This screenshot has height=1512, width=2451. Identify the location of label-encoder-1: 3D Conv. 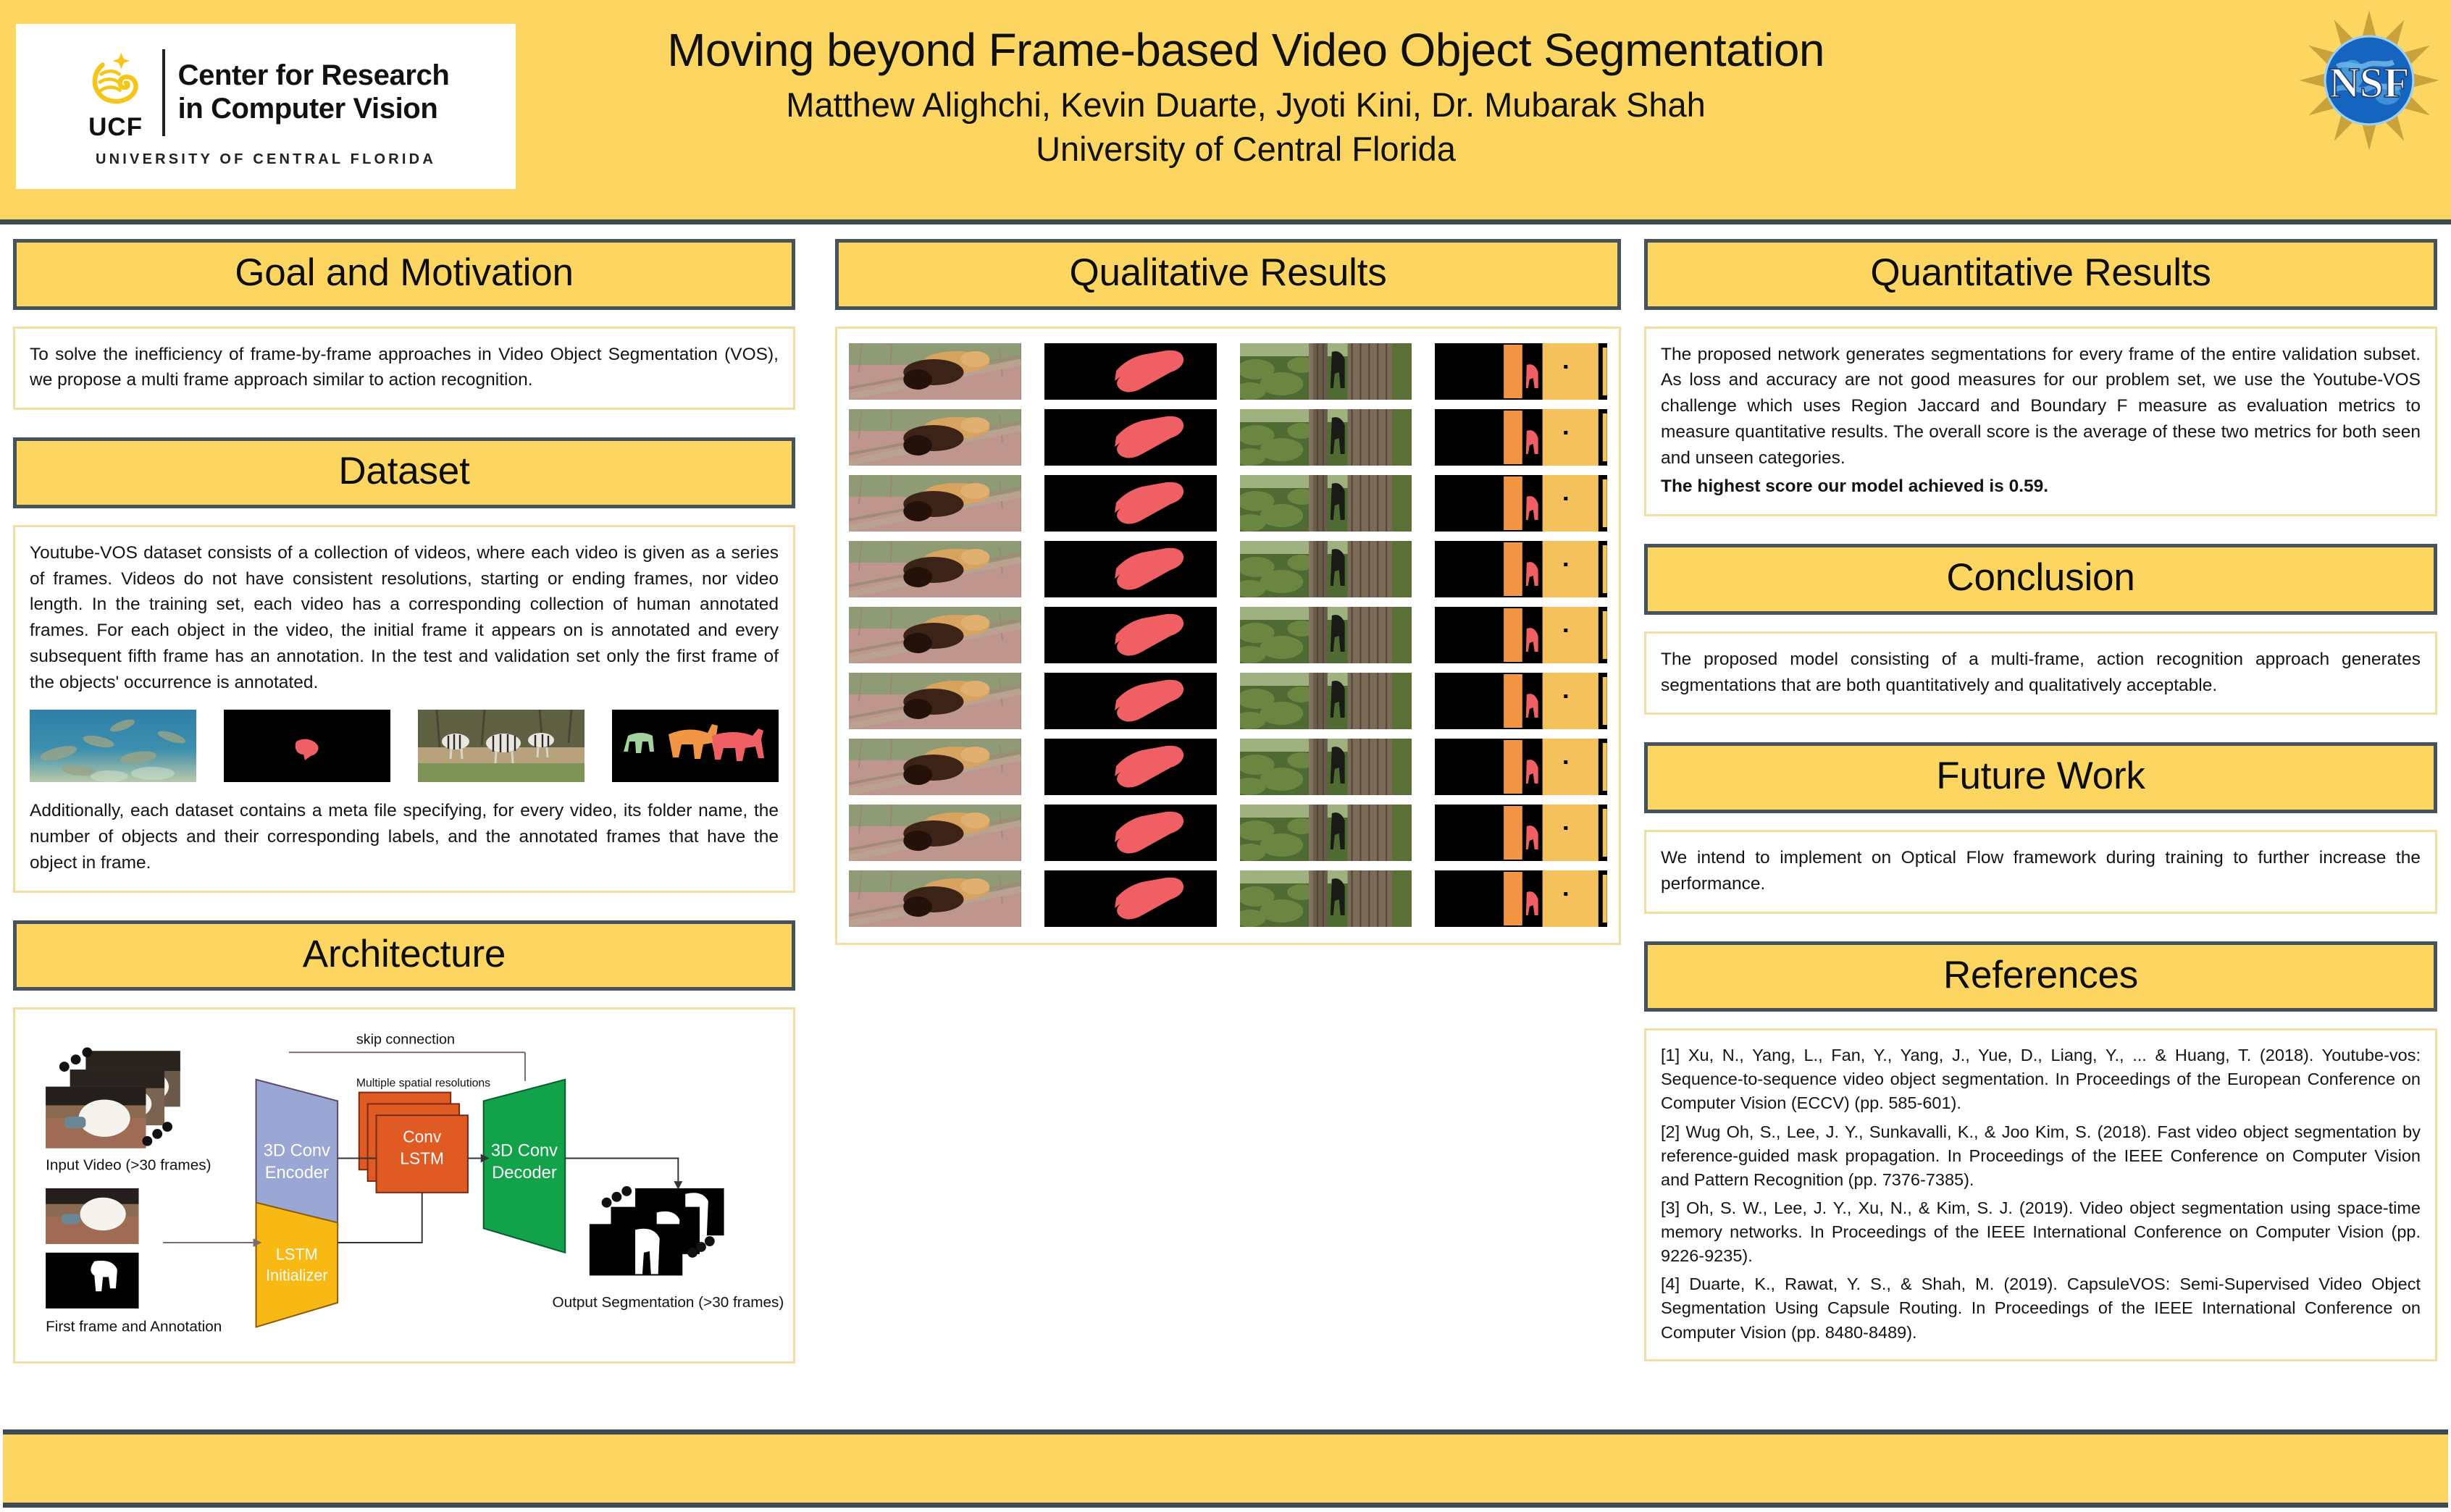
(297, 1151).